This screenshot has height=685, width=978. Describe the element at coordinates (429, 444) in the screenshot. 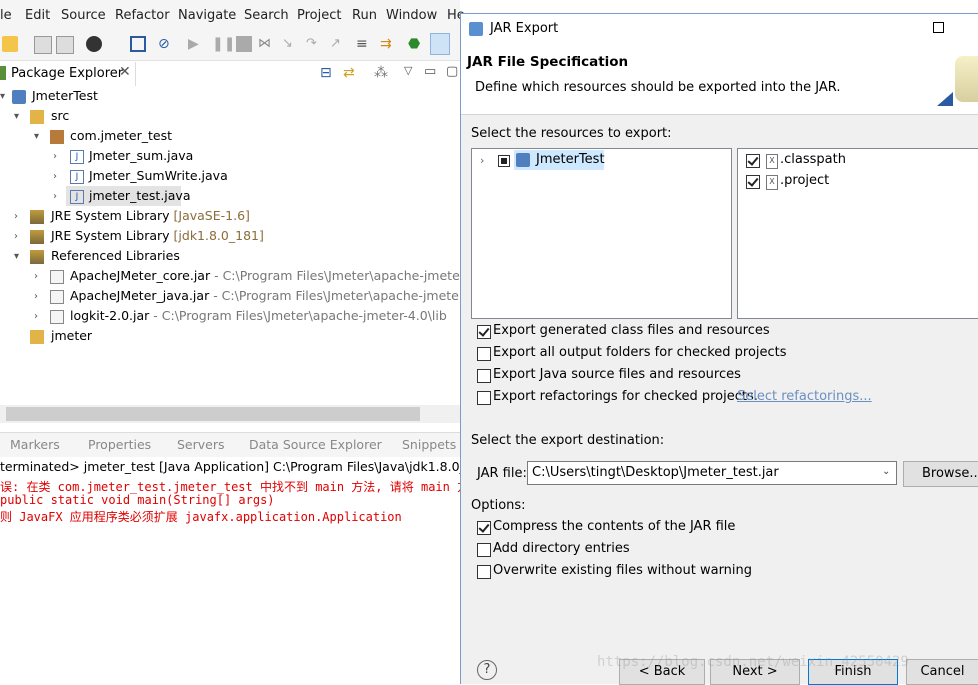

I see `tab-snippets: Snippets` at that location.